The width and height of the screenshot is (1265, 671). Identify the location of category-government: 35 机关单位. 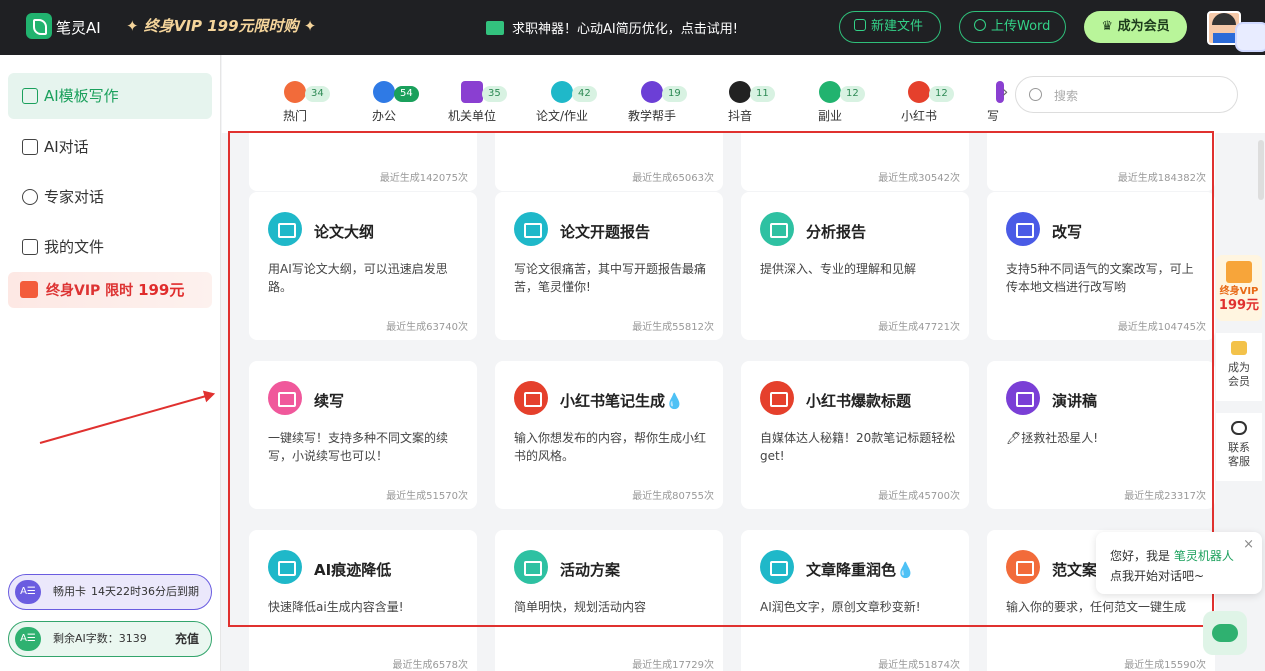
(472, 102).